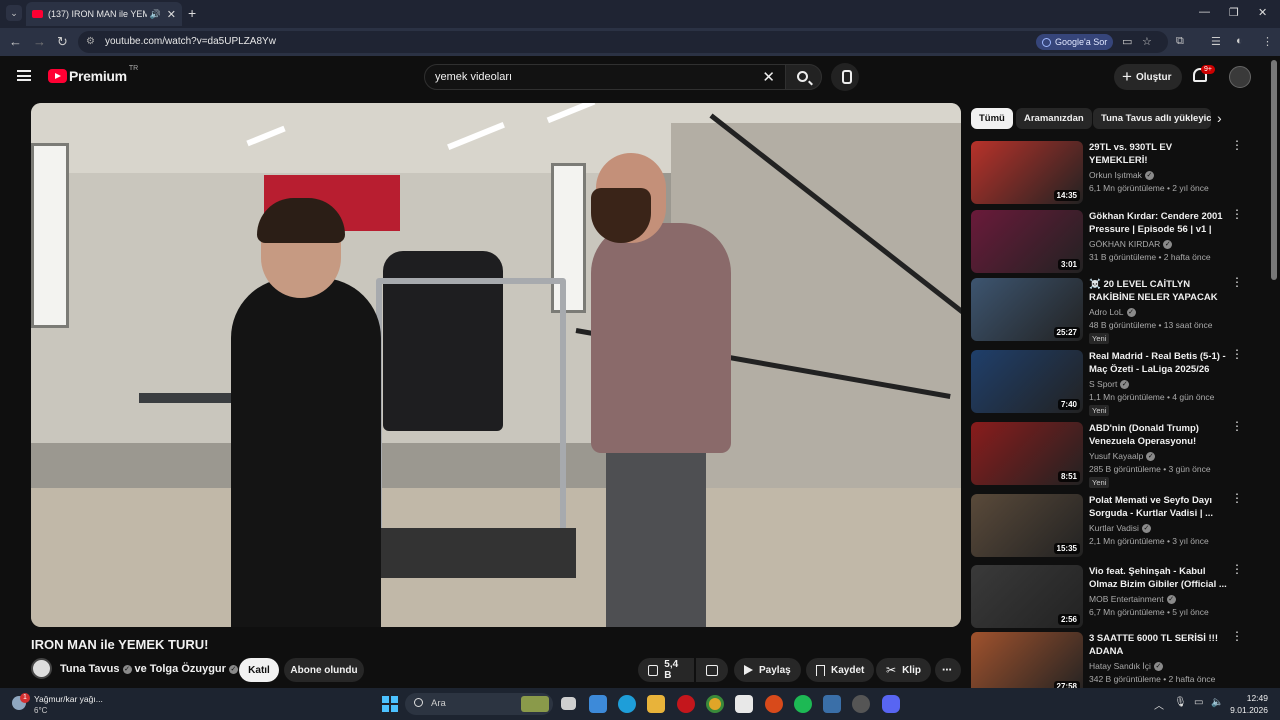 Image resolution: width=1280 pixels, height=720 pixels. I want to click on browser-menu-icon: ⋮, so click(1267, 41).